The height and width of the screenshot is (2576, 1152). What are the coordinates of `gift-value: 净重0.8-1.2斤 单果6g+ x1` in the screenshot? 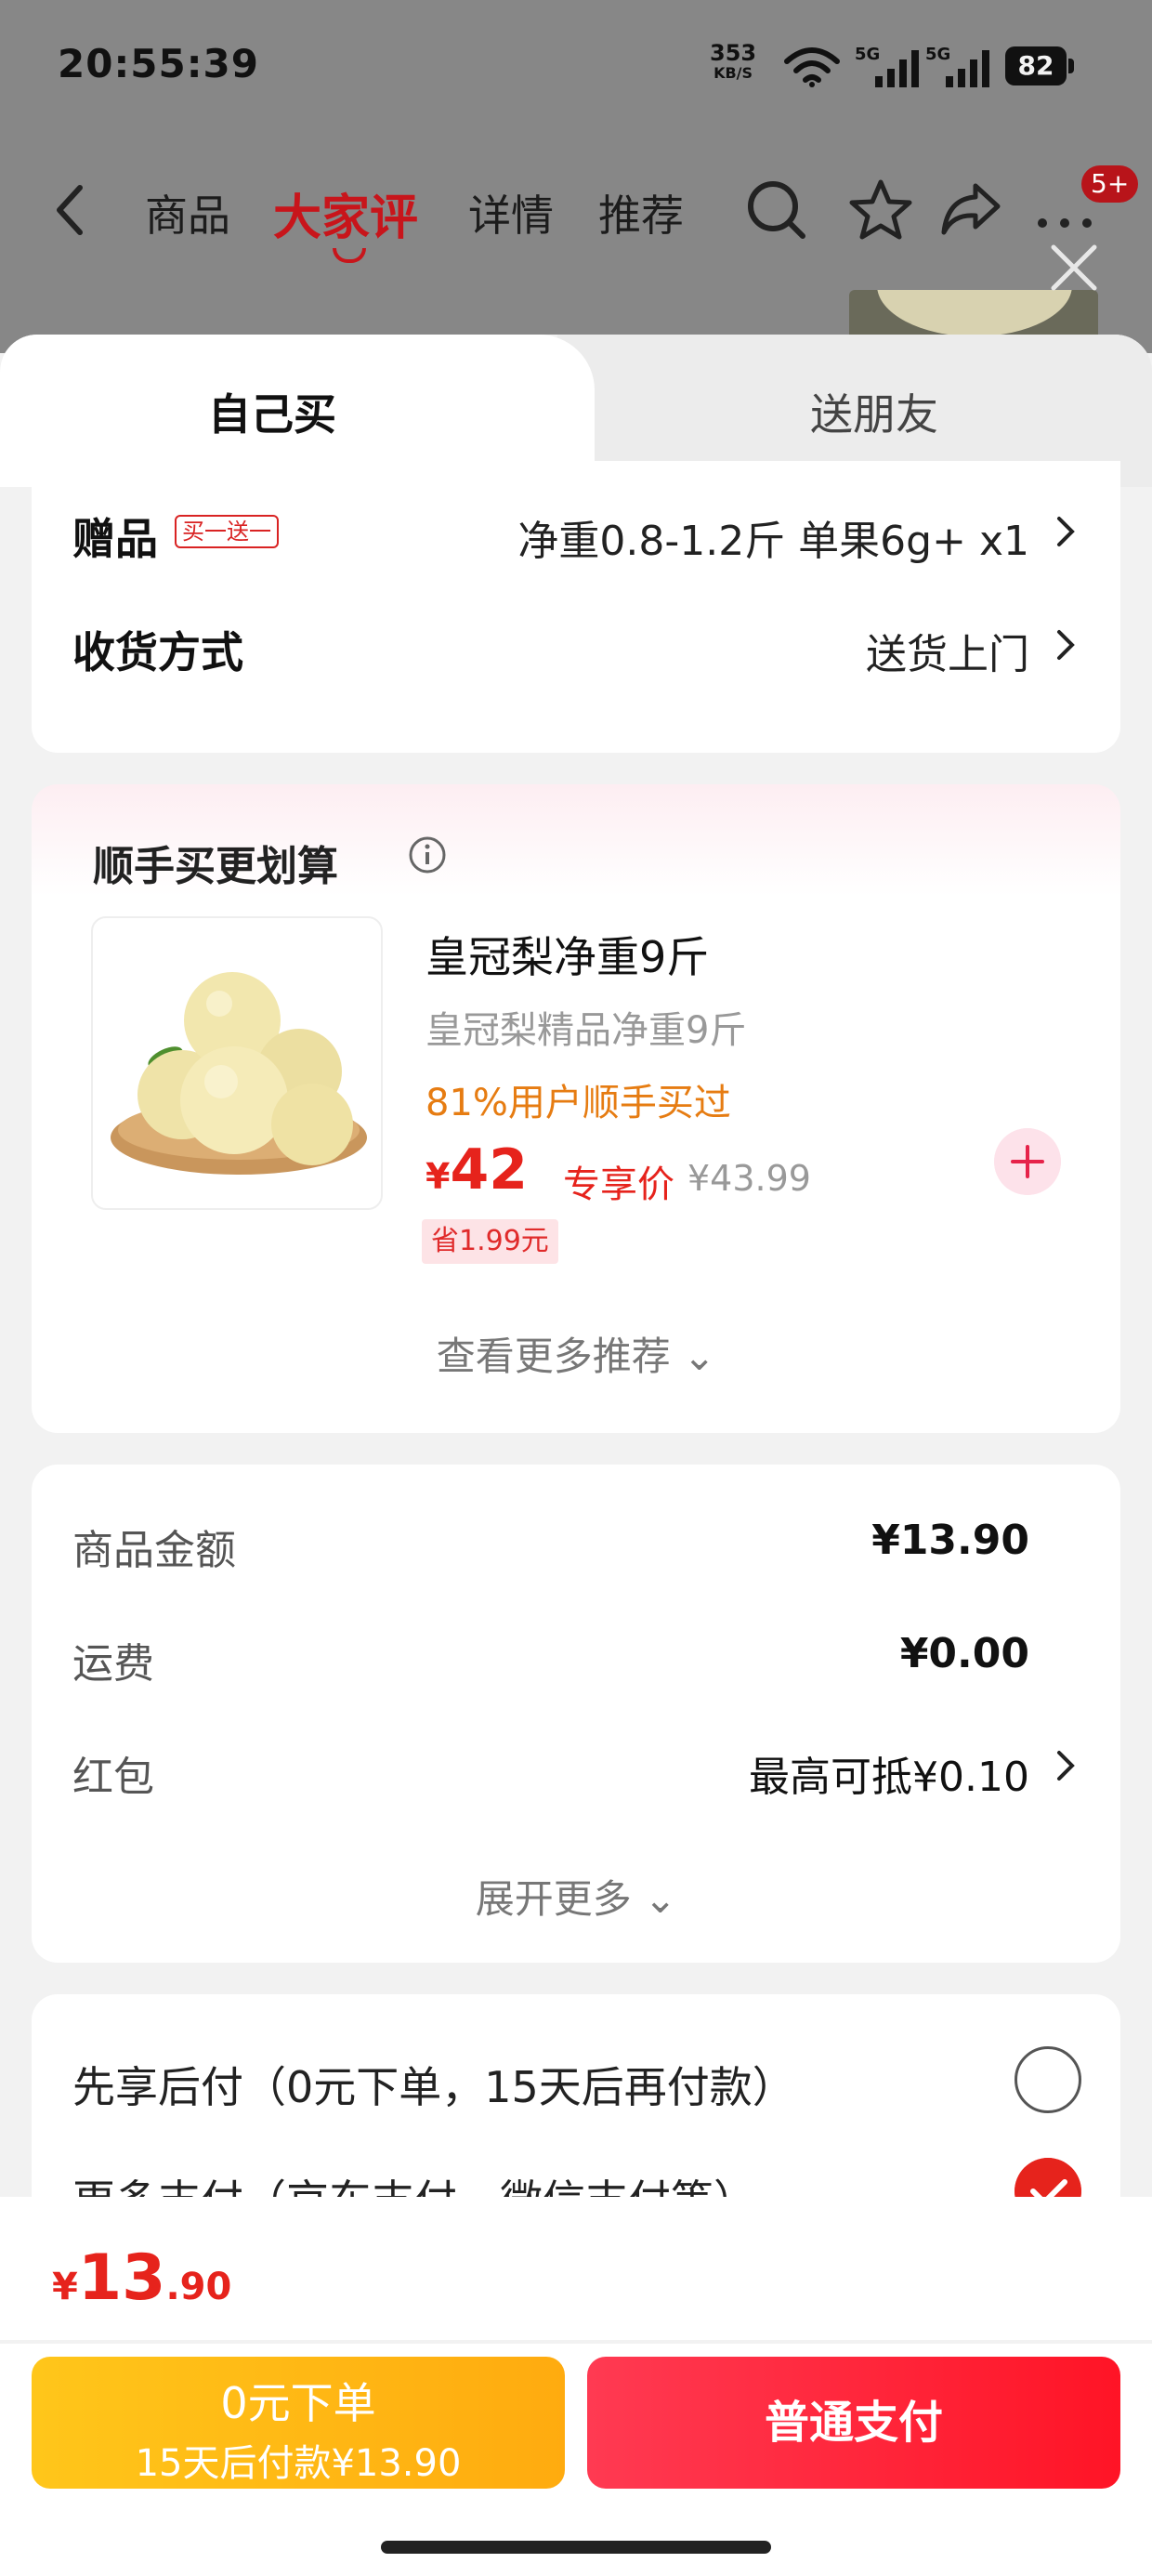 It's located at (773, 541).